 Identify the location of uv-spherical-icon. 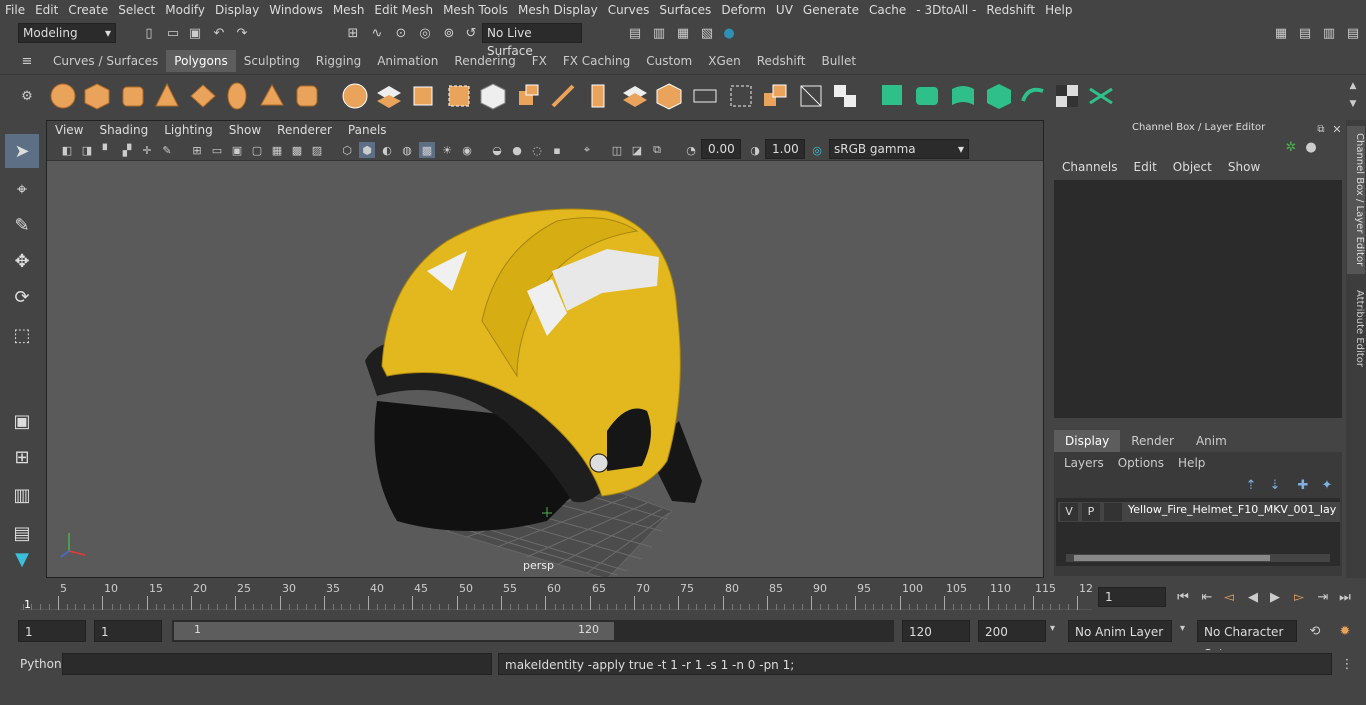
(963, 96).